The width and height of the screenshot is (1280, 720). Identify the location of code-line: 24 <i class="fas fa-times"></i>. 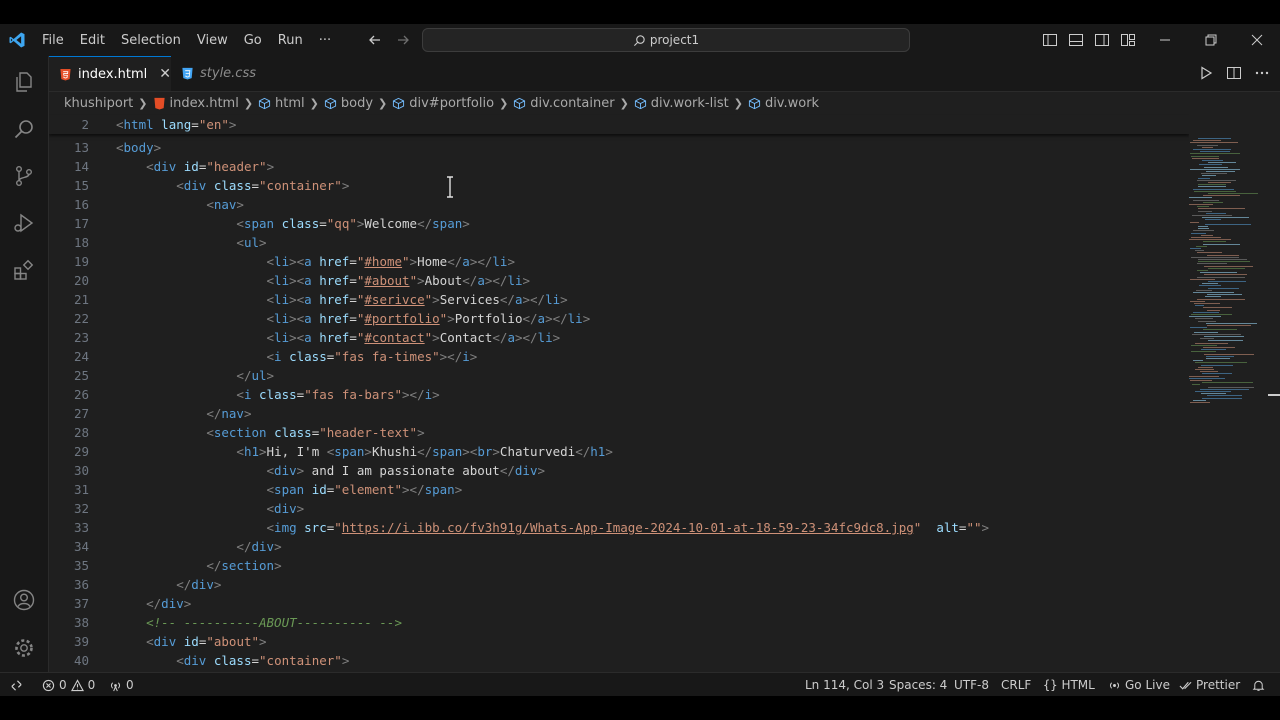
(619, 356).